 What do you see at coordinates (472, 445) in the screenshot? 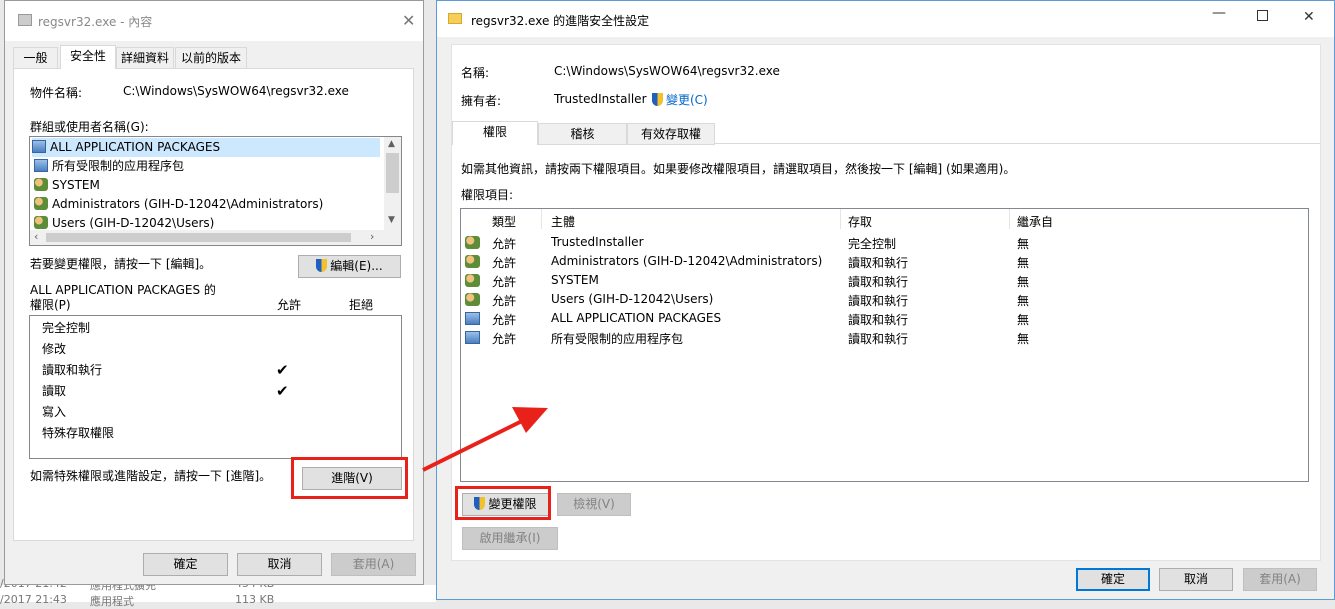
I see `arrow-shaft` at bounding box center [472, 445].